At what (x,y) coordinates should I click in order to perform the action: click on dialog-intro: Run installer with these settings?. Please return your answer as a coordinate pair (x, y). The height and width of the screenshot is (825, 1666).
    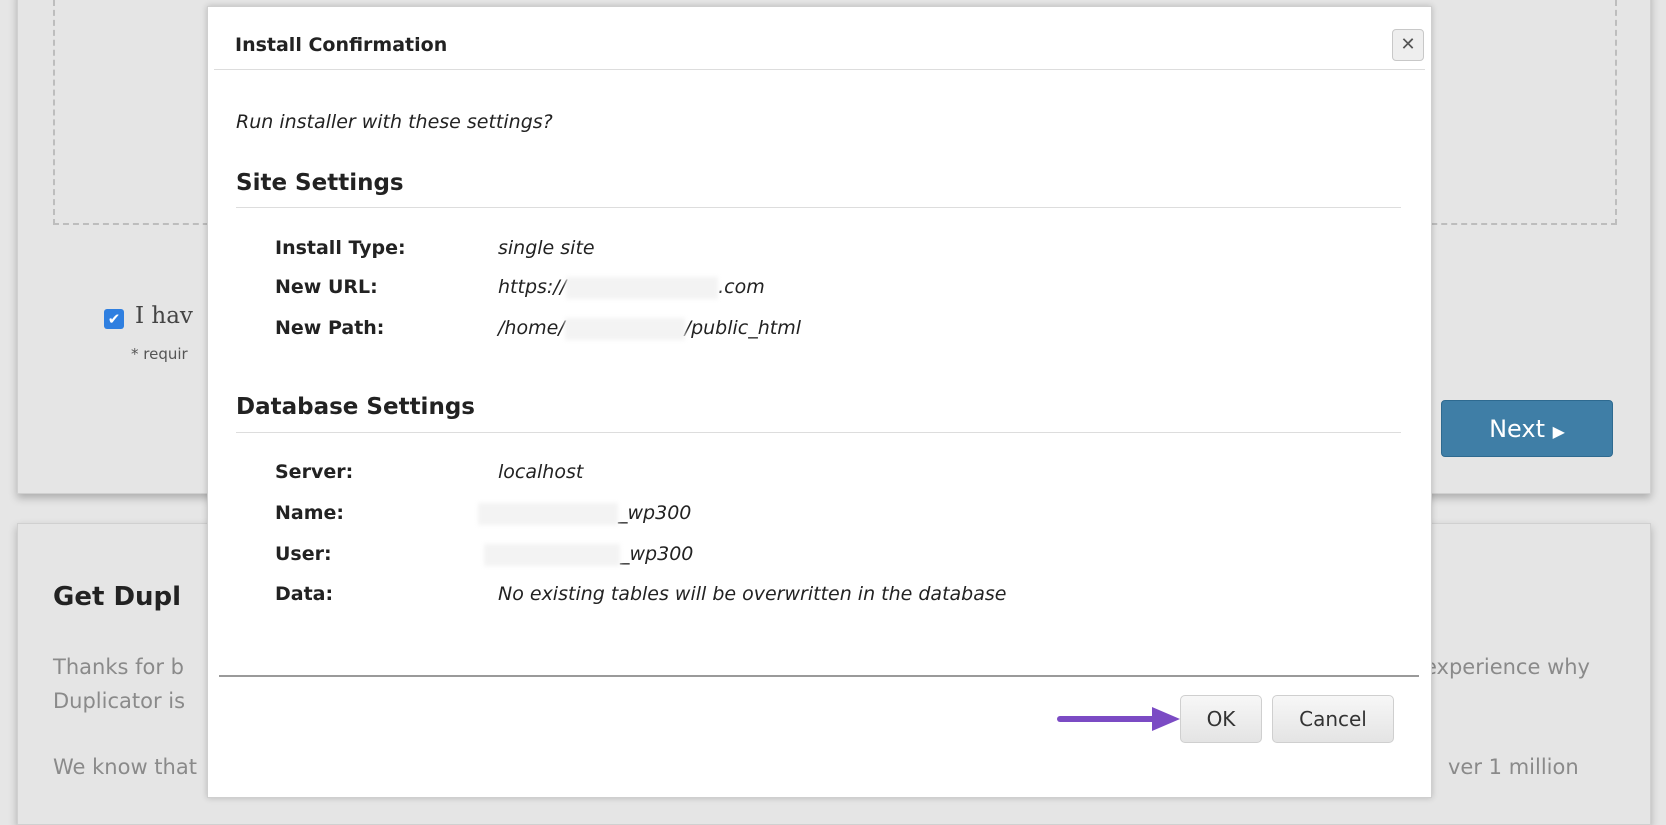
    Looking at the image, I should click on (394, 122).